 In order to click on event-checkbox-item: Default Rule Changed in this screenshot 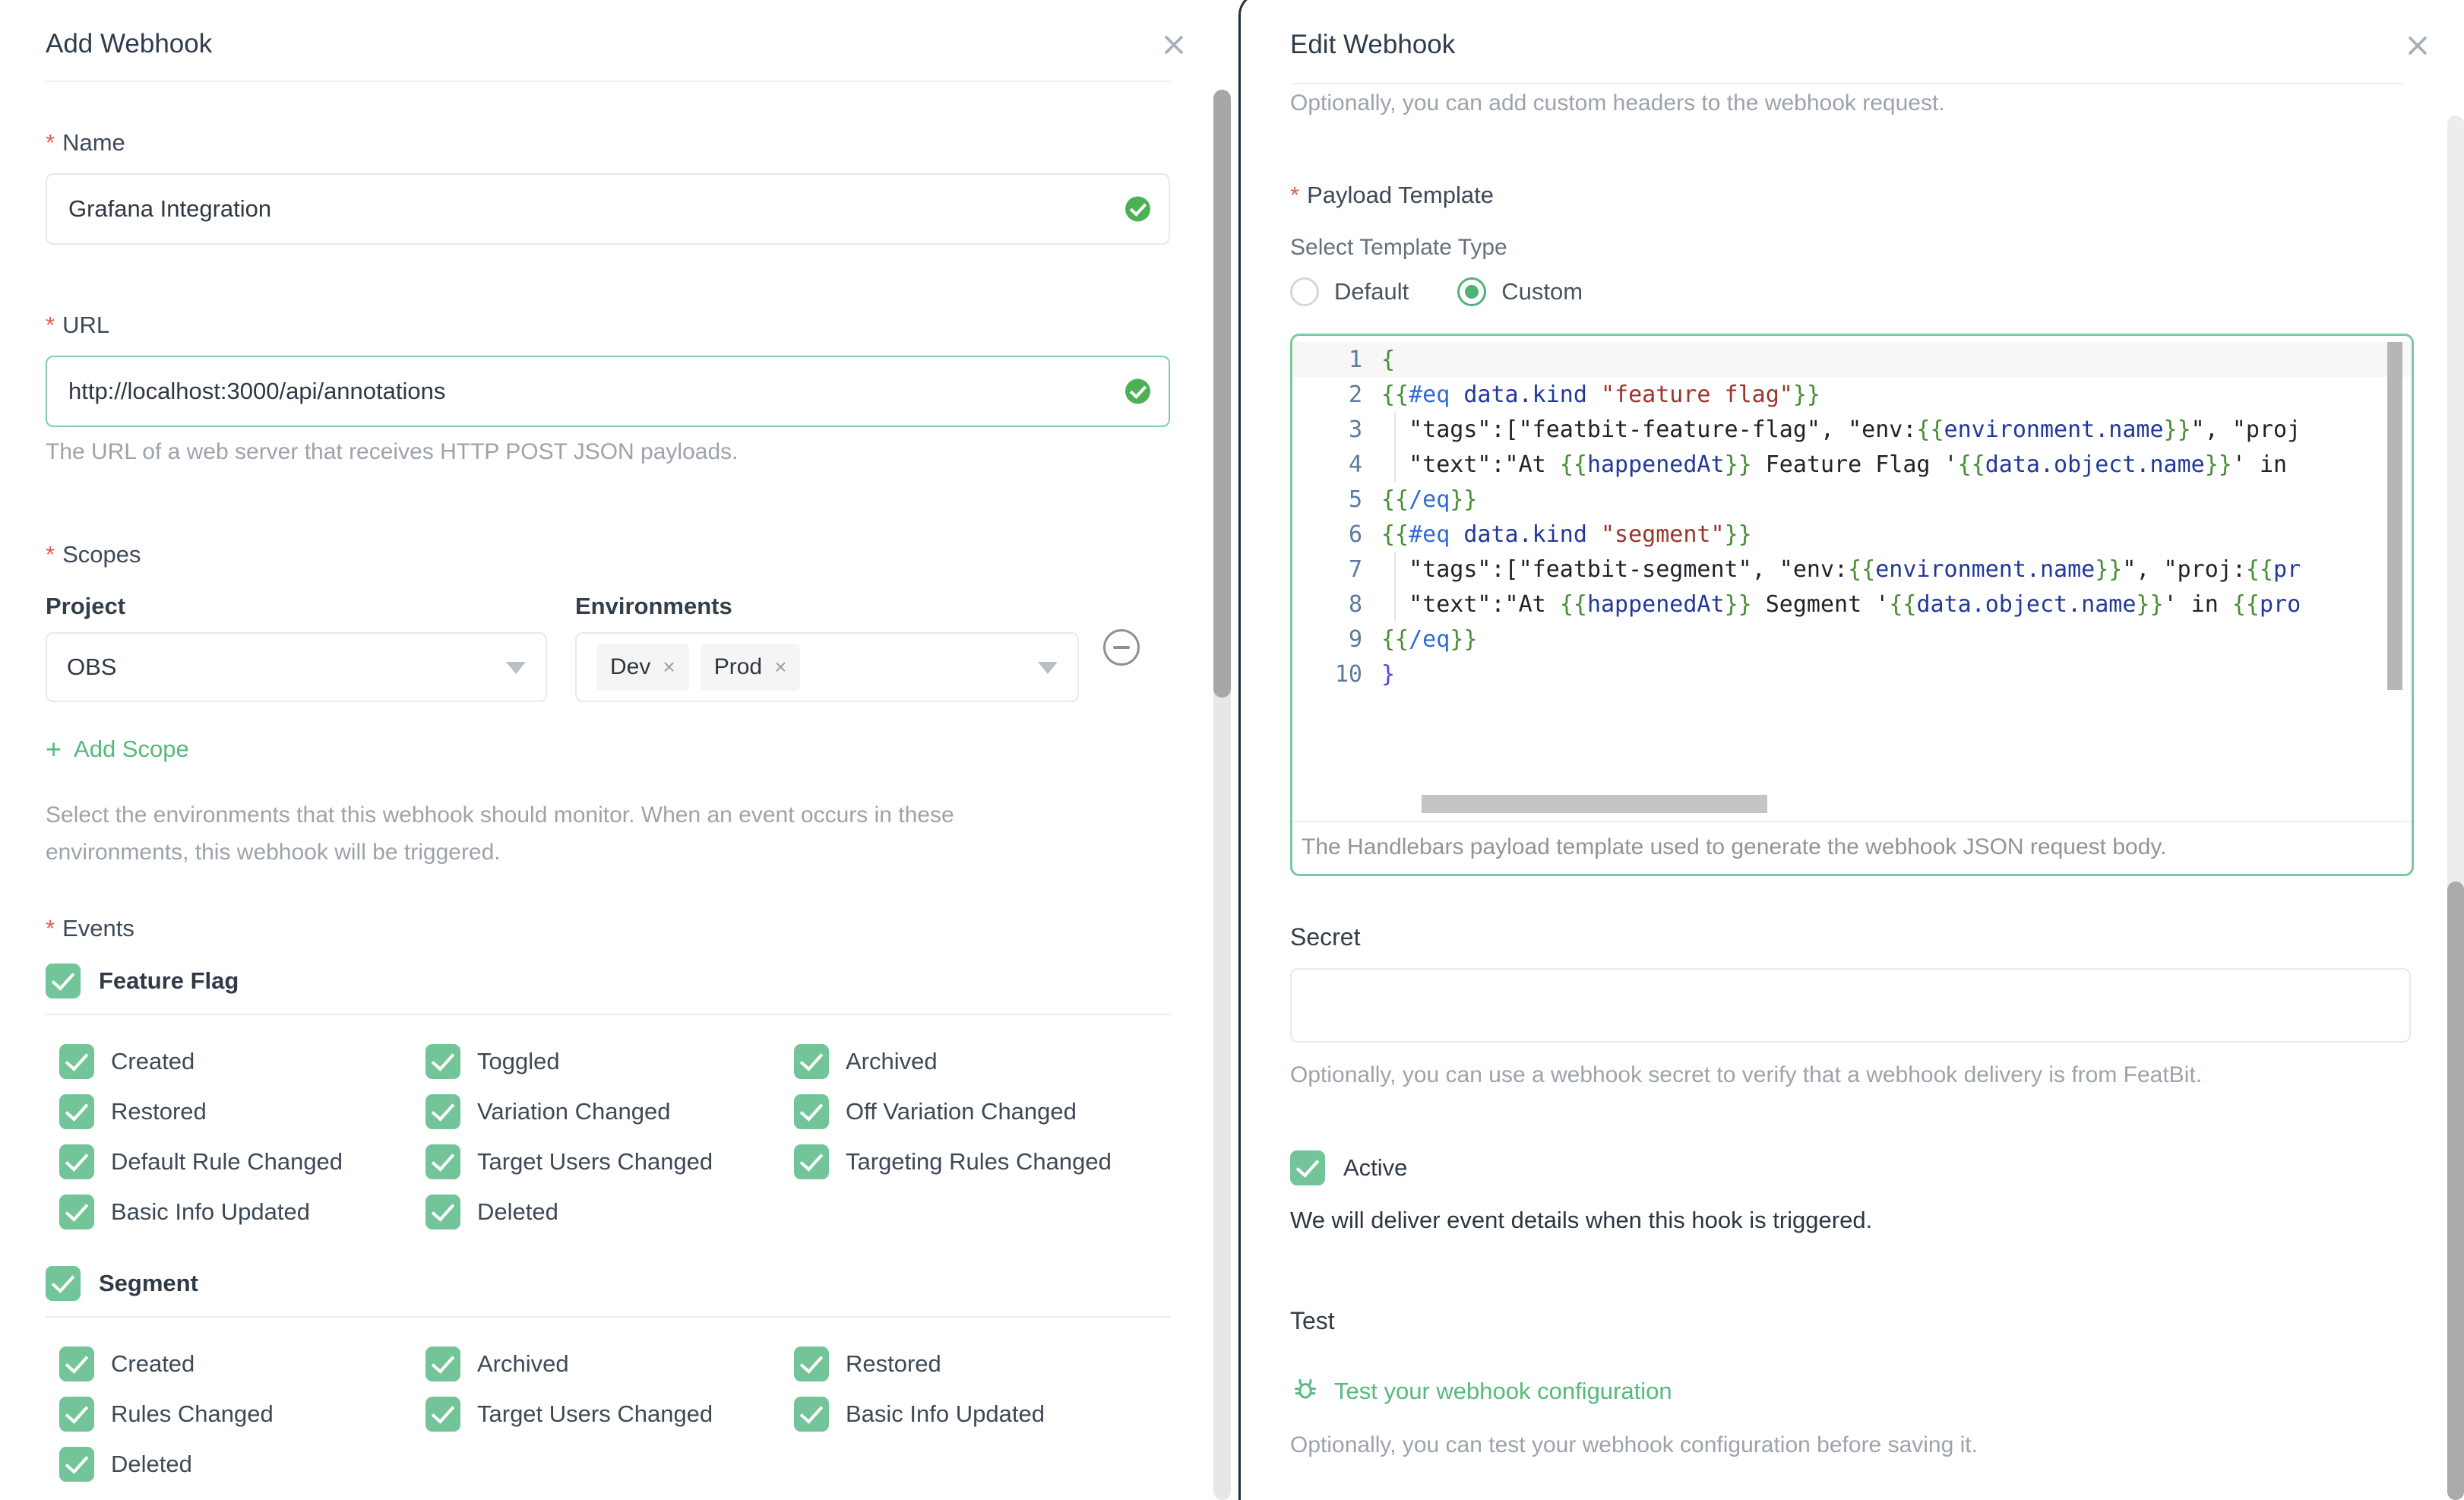, I will do `click(242, 1162)`.